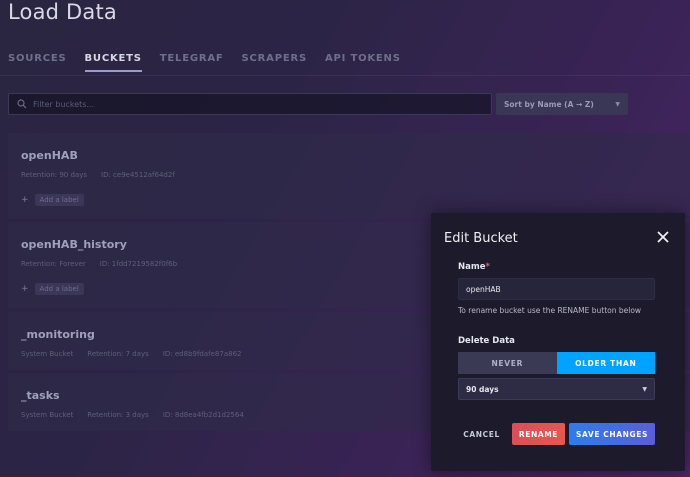  What do you see at coordinates (549, 104) in the screenshot?
I see `sort-value: Sort by Name (A → Z)` at bounding box center [549, 104].